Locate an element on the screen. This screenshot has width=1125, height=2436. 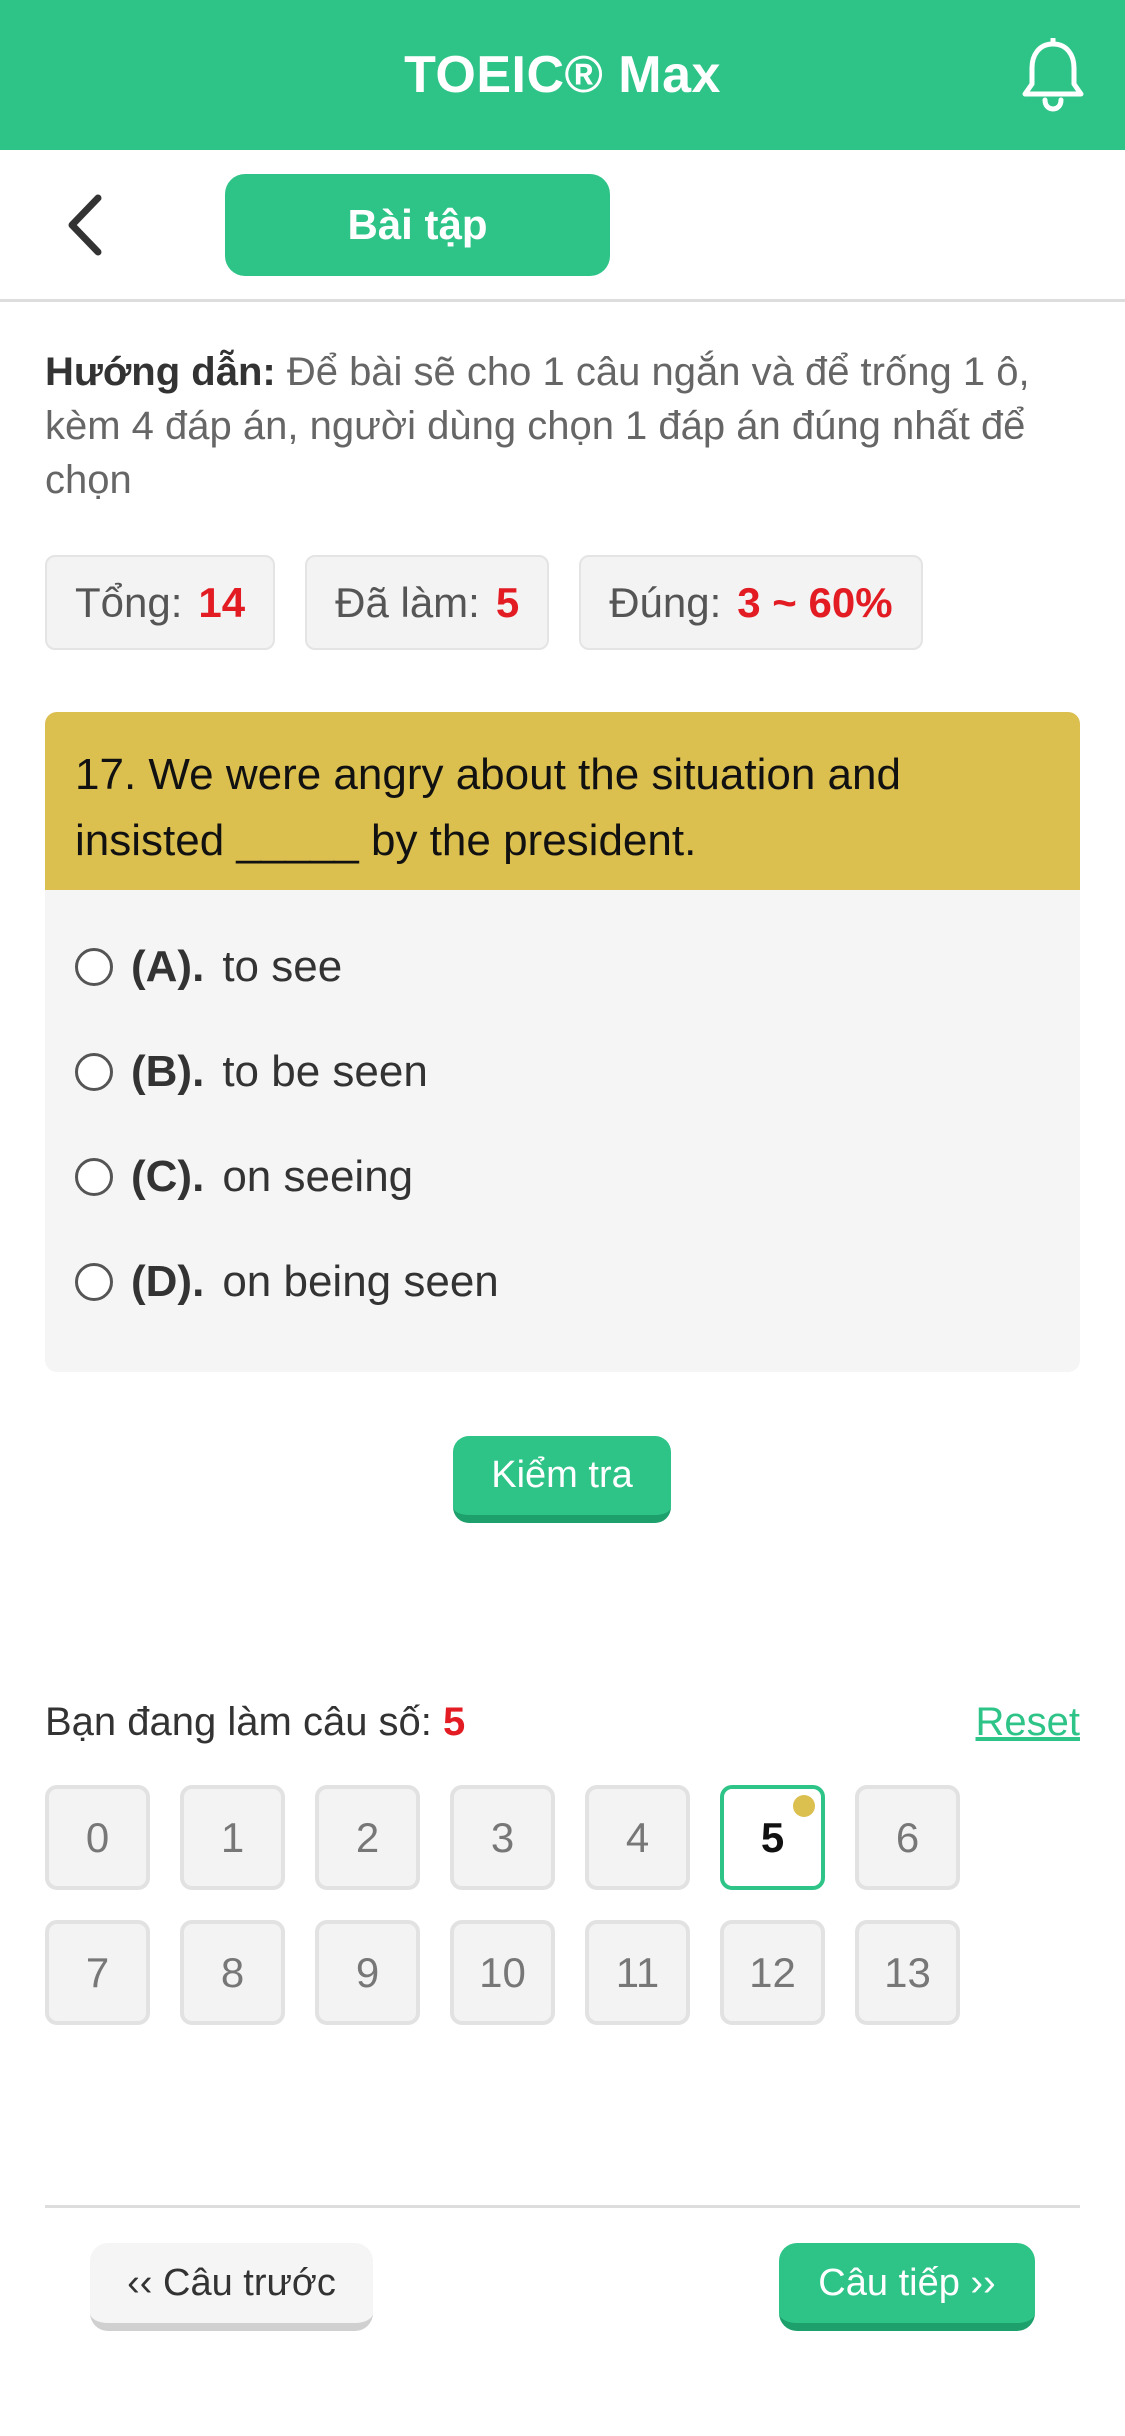
question-cell: 1 is located at coordinates (232, 1837).